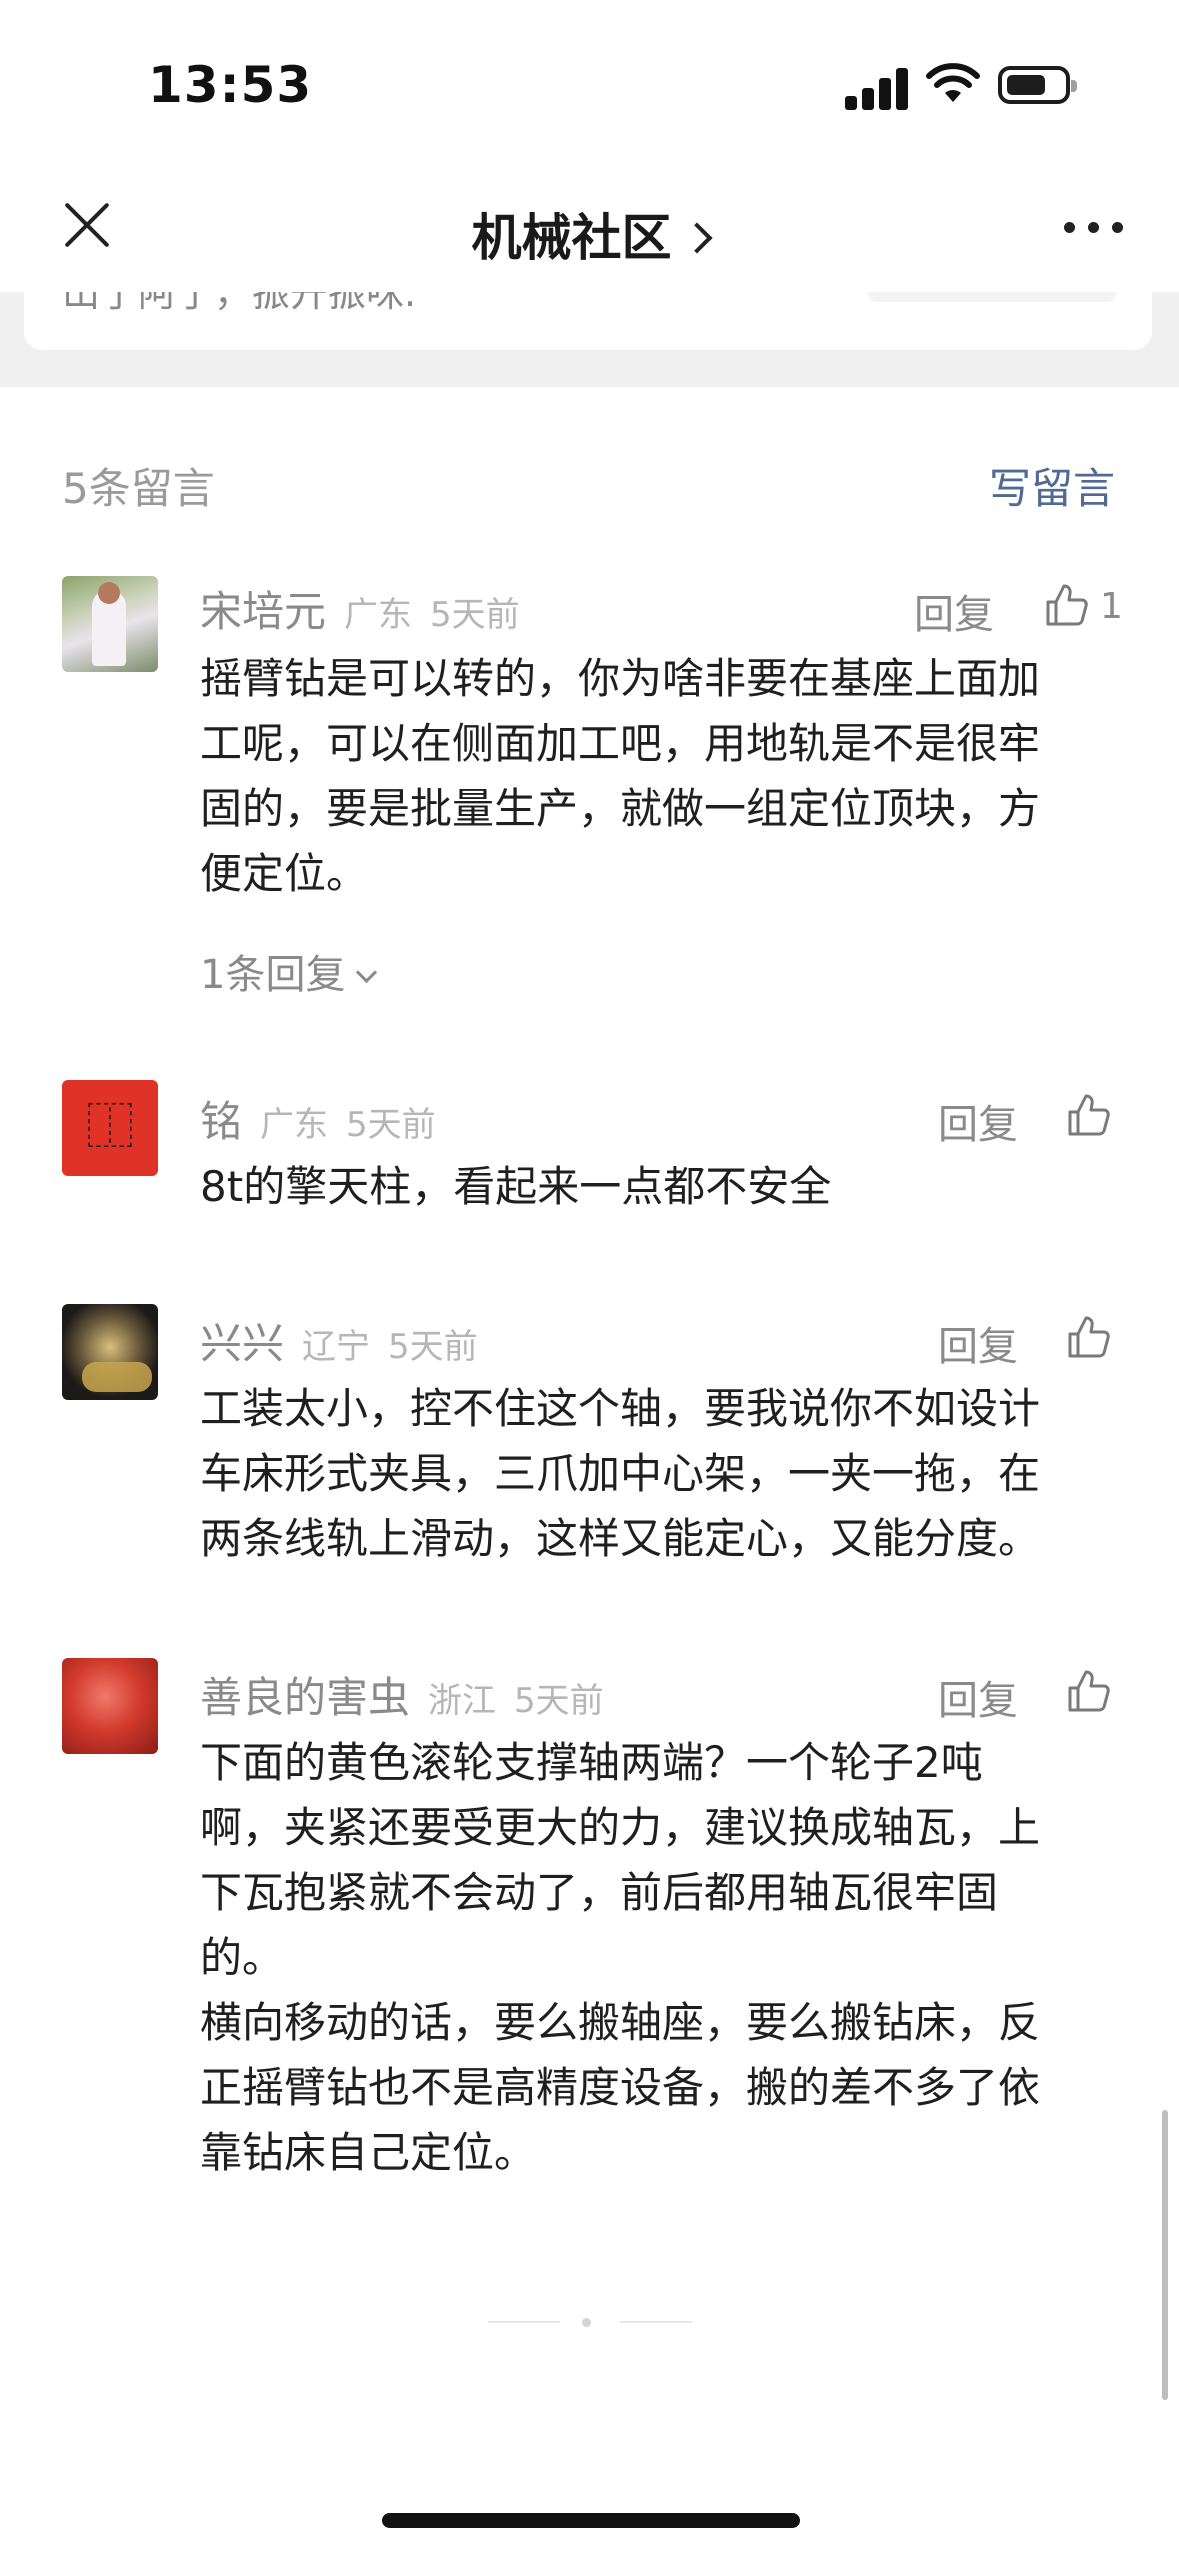 The image size is (1179, 2556). What do you see at coordinates (1111, 606) in the screenshot?
I see `like-count: 1` at bounding box center [1111, 606].